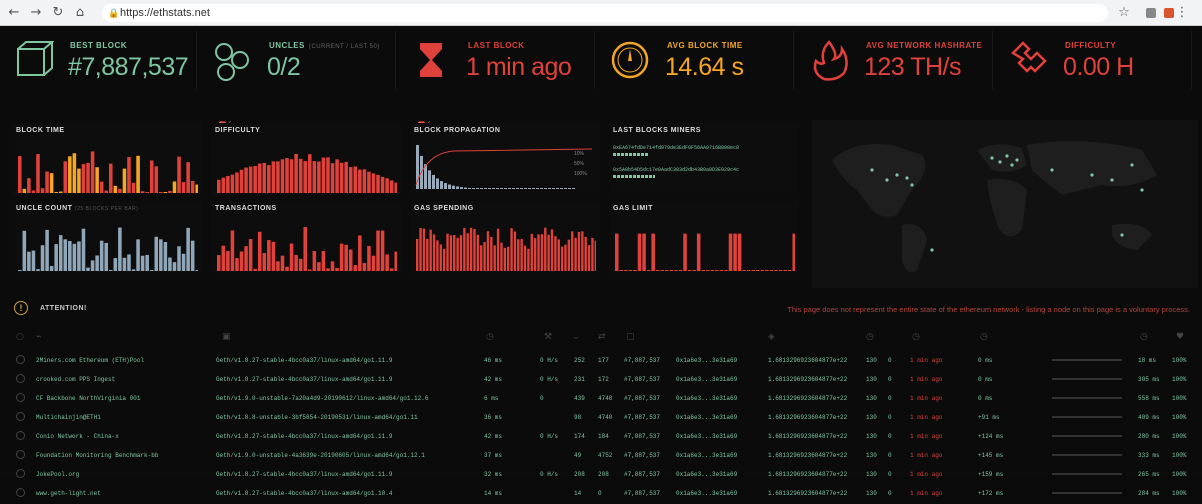 This screenshot has height=504, width=1202. I want to click on peers-icon: ⌄, so click(576, 337).